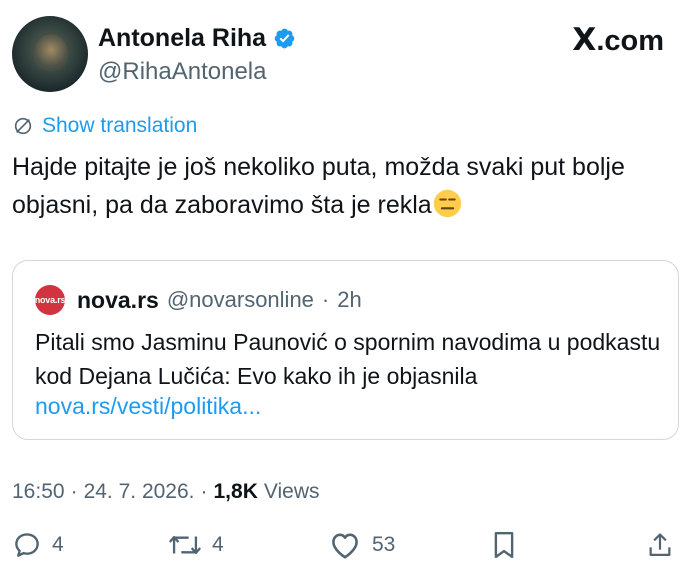 The image size is (688, 570). I want to click on quote-timestamp: 2h, so click(349, 300).